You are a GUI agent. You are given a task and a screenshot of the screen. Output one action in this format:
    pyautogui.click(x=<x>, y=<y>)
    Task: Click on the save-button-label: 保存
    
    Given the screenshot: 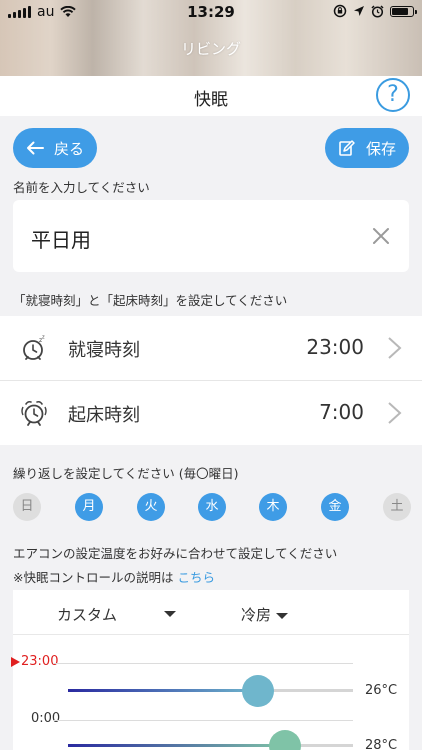 What is the action you would take?
    pyautogui.click(x=380, y=148)
    